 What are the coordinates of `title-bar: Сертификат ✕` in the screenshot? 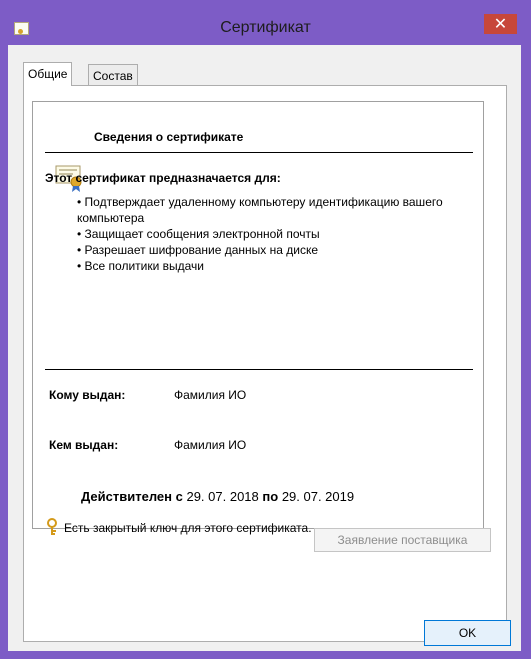 It's located at (265, 22).